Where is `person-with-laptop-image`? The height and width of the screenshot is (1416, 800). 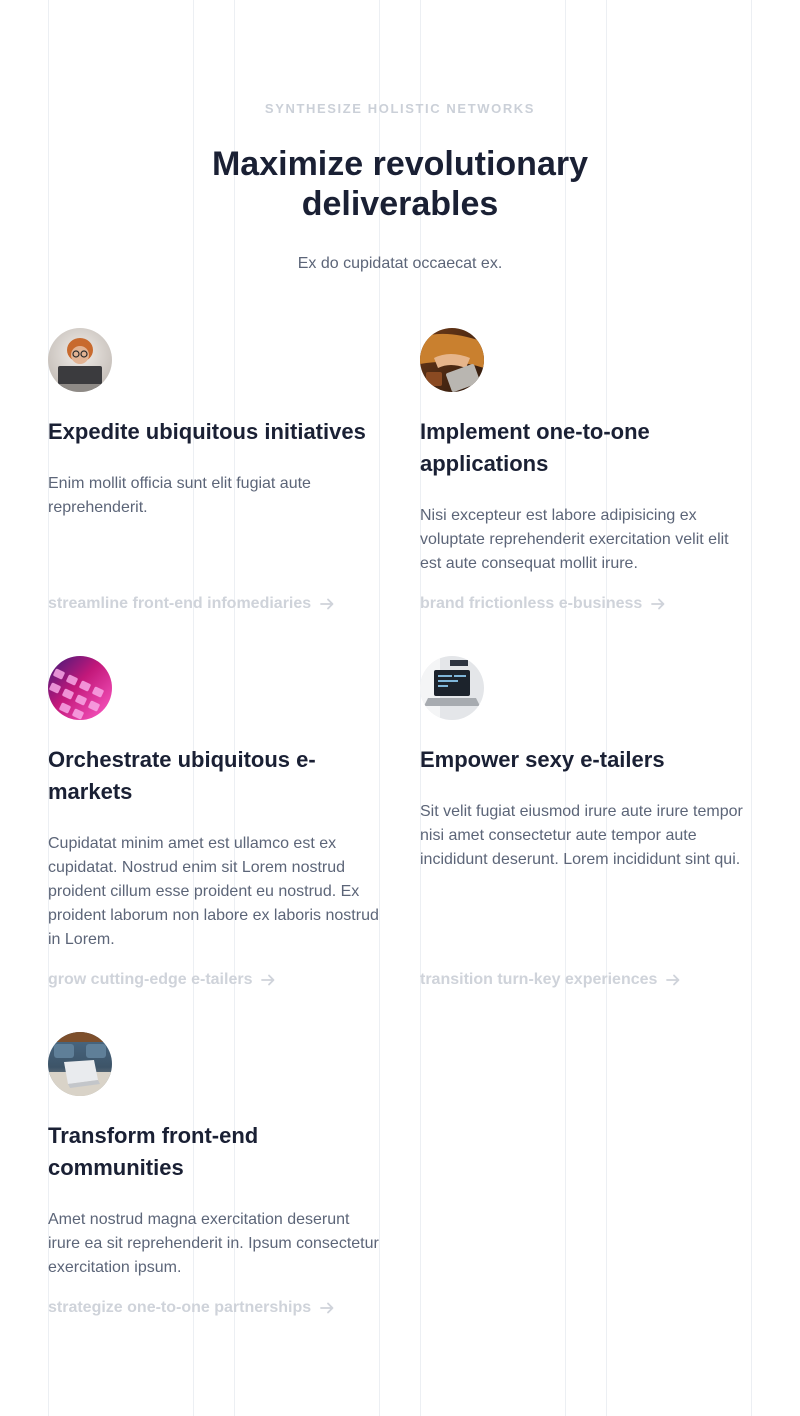
person-with-laptop-image is located at coordinates (80, 360).